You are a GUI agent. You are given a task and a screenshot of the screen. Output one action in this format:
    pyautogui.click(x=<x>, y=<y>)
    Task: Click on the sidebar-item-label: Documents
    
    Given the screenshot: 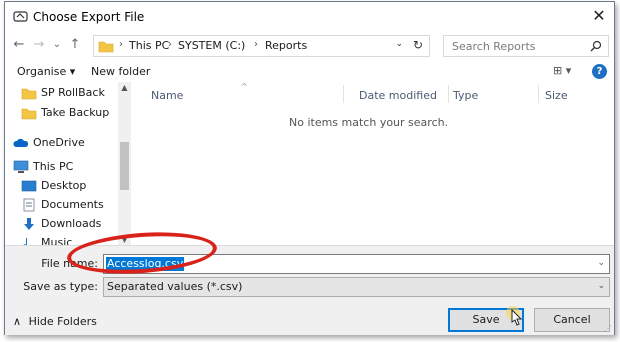 What is the action you would take?
    pyautogui.click(x=72, y=204)
    